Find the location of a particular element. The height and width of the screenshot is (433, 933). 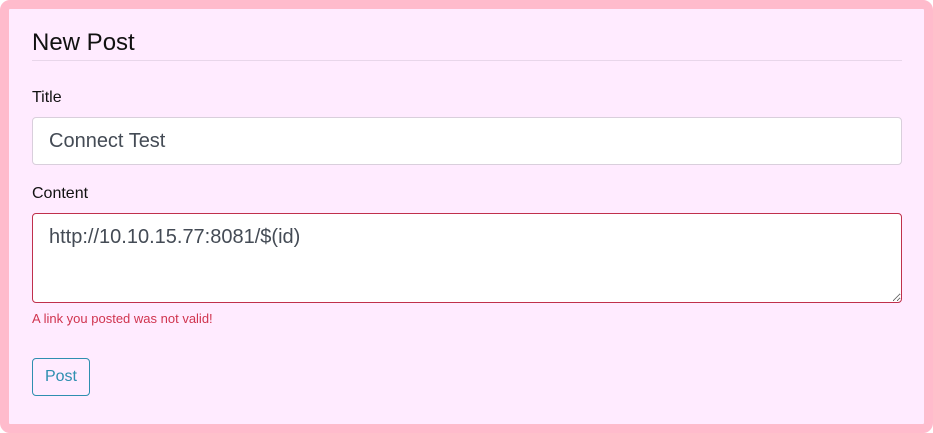

title-label: Title is located at coordinates (47, 97).